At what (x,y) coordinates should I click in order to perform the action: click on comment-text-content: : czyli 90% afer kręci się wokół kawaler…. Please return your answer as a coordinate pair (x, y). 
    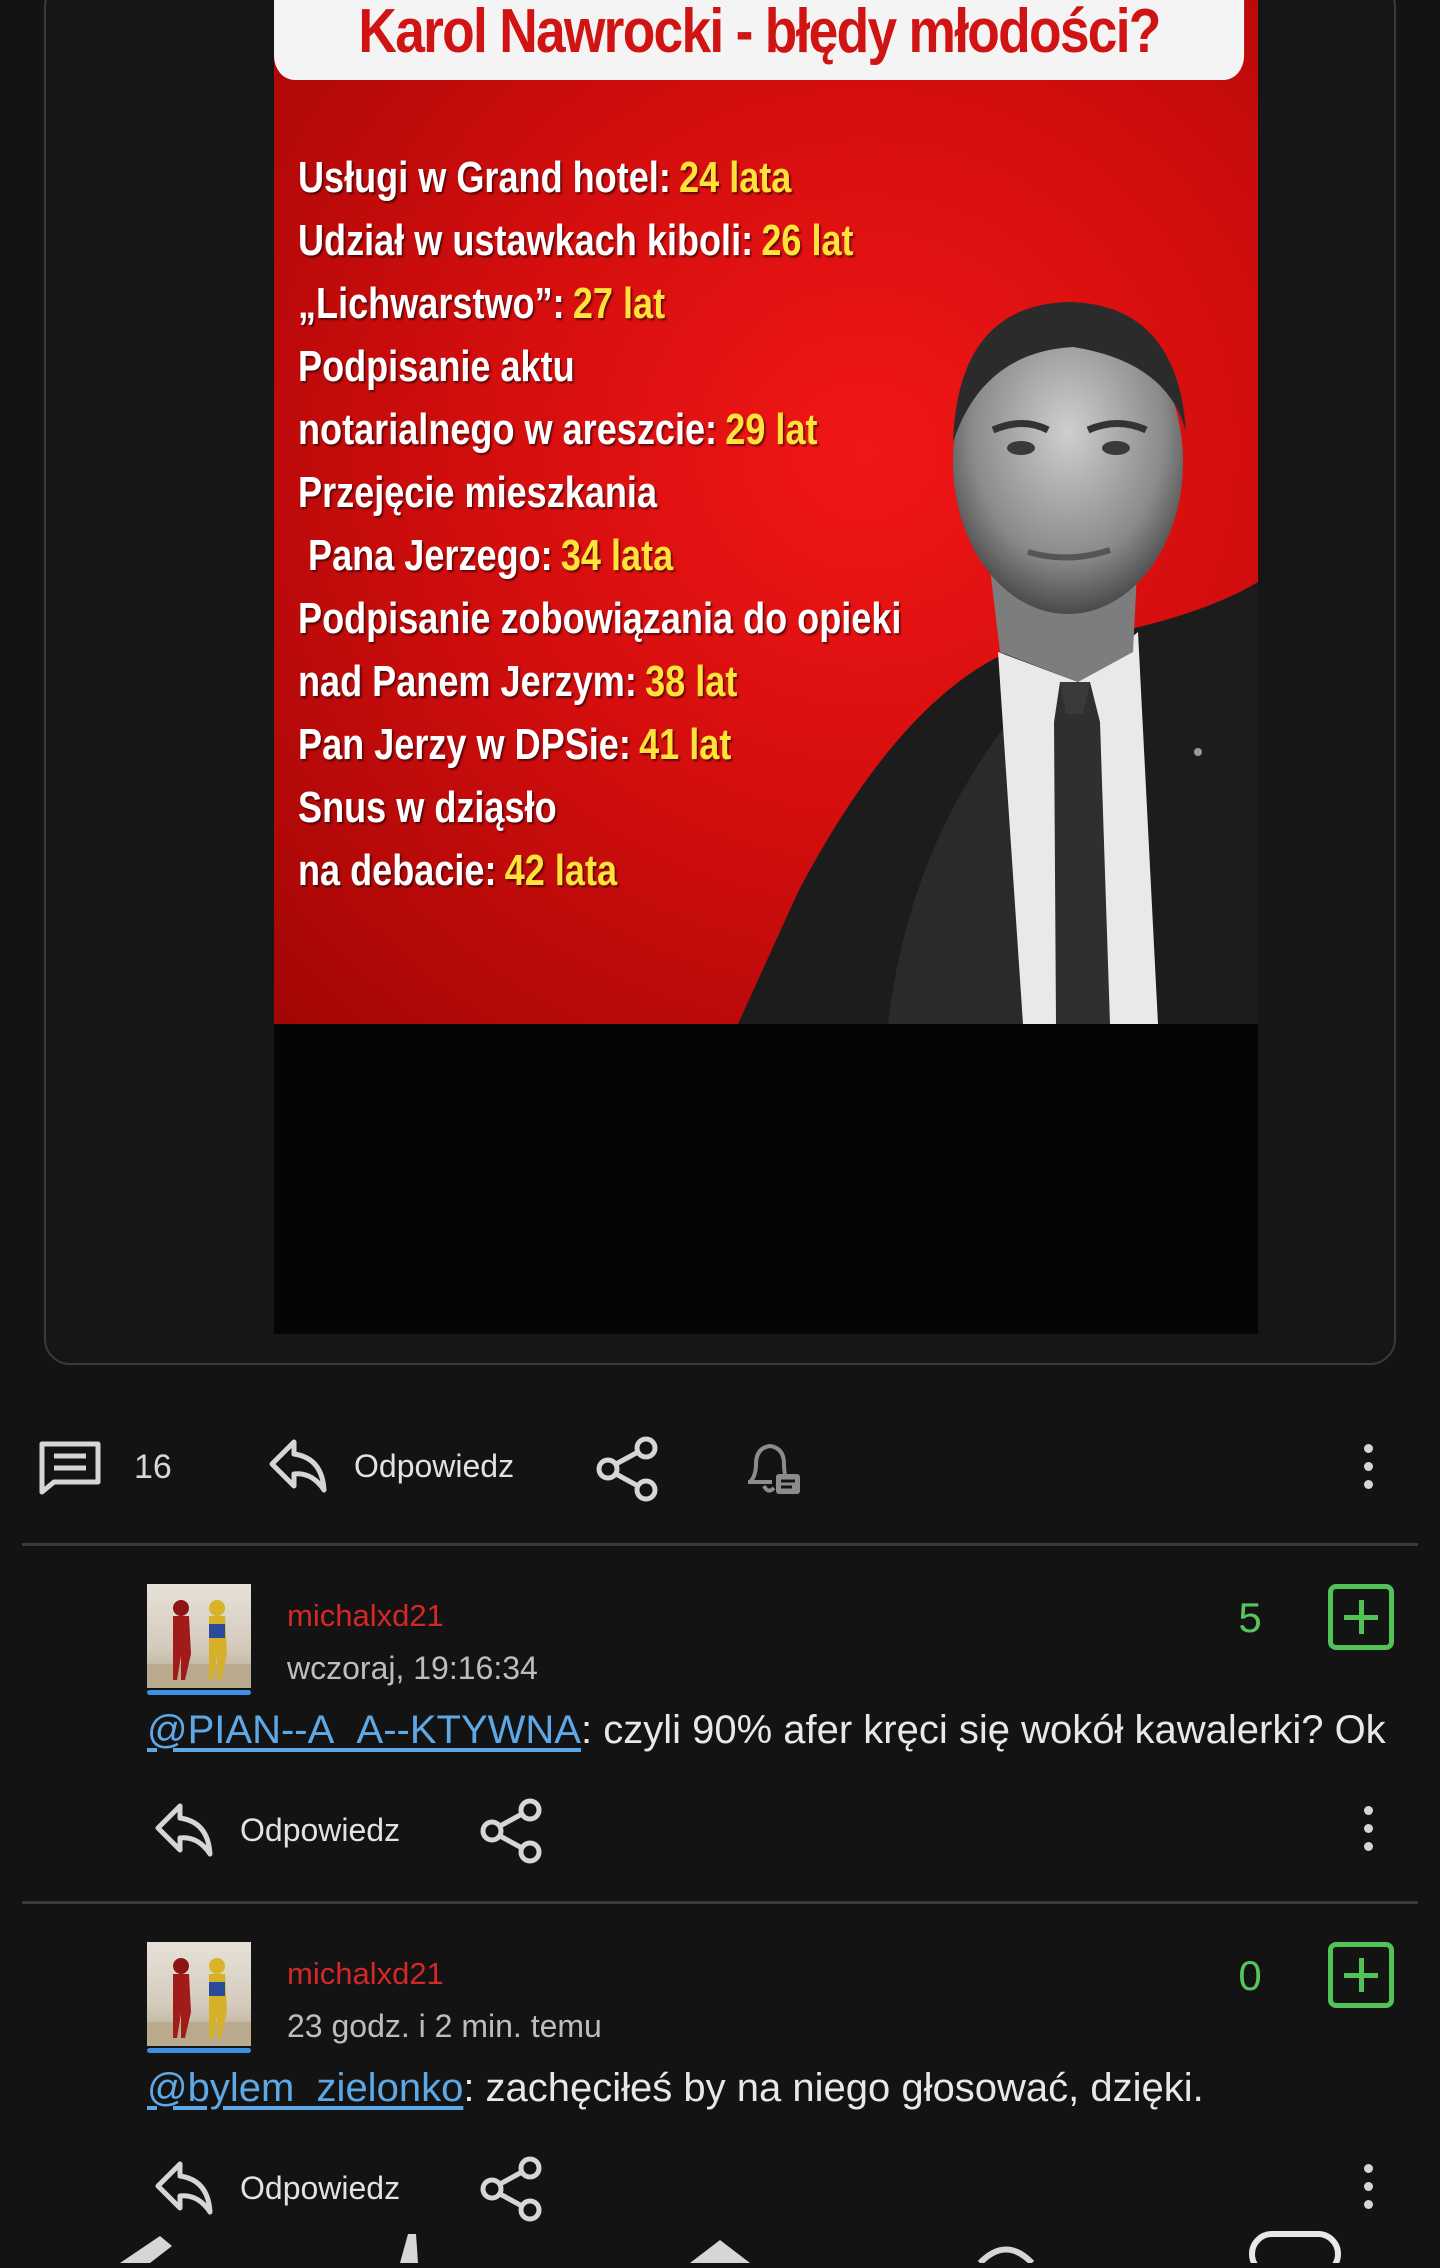
    Looking at the image, I should click on (983, 1730).